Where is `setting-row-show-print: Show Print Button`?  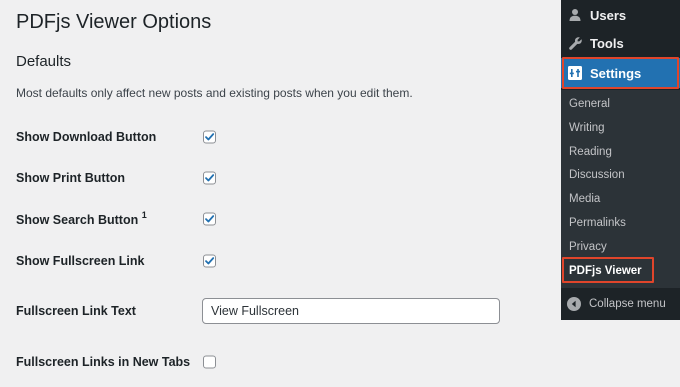 setting-row-show-print: Show Print Button is located at coordinates (266, 178).